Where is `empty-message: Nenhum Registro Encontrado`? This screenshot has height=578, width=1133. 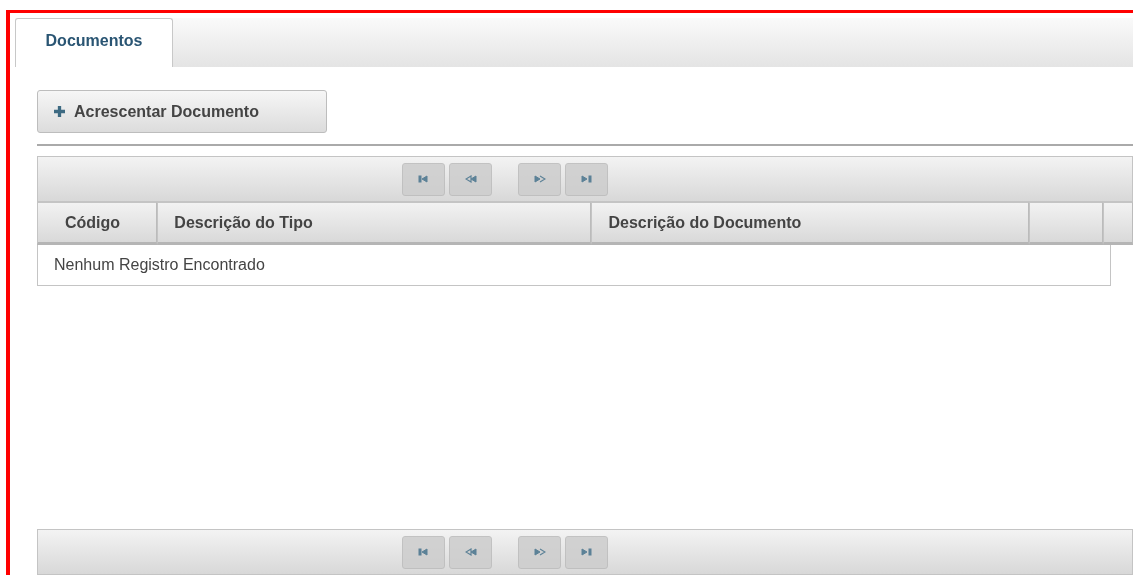
empty-message: Nenhum Registro Encontrado is located at coordinates (159, 265).